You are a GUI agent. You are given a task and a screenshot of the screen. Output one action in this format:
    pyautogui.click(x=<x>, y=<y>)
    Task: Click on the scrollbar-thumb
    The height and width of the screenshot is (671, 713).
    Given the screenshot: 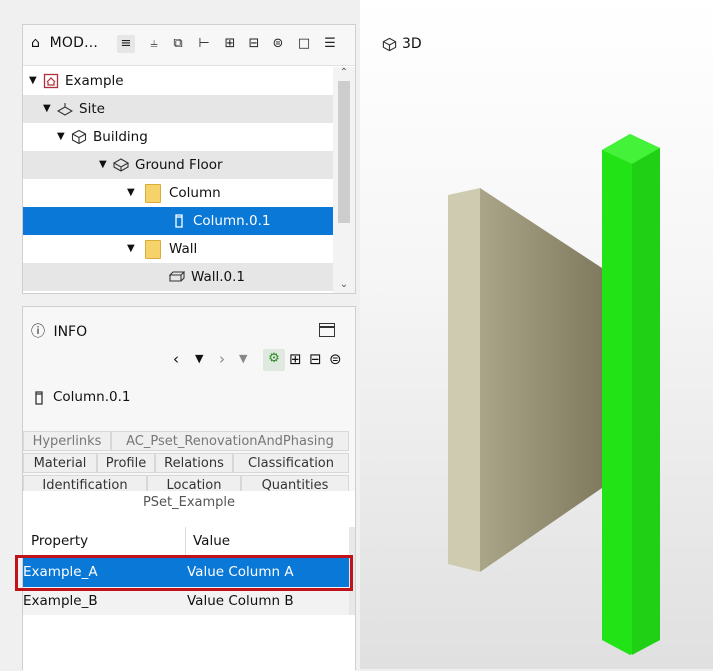 What is the action you would take?
    pyautogui.click(x=344, y=152)
    